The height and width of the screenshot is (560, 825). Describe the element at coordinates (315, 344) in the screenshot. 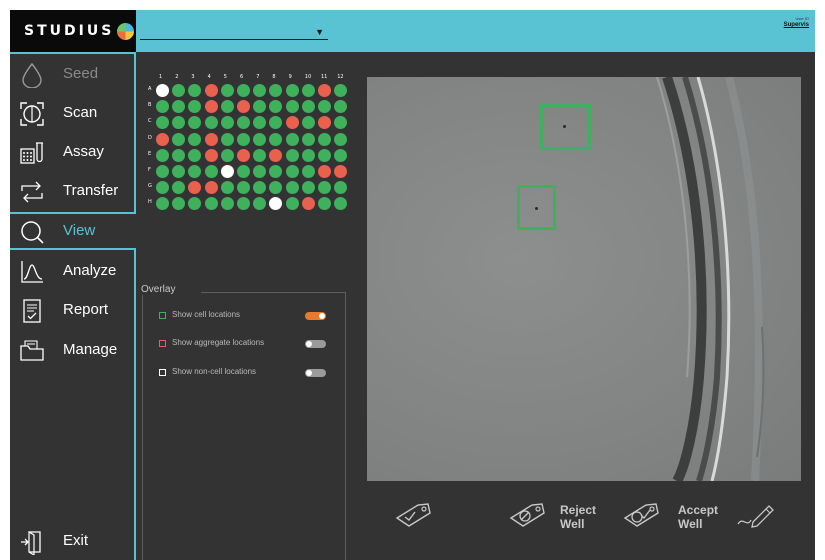

I see `toggle-aggregate-locations` at that location.